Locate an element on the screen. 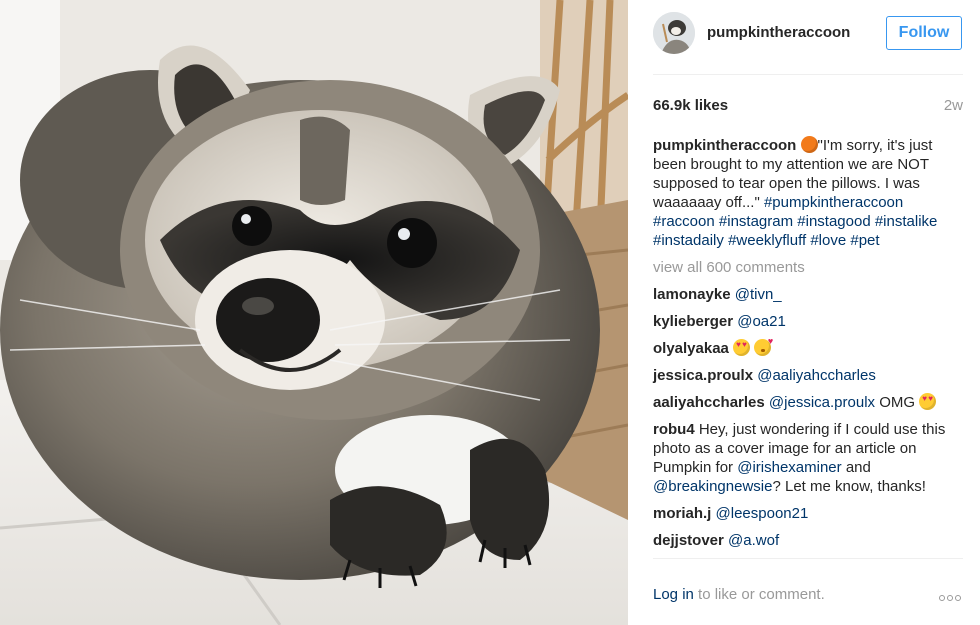  comment: moriah.j @leespoon21 is located at coordinates (808, 513).